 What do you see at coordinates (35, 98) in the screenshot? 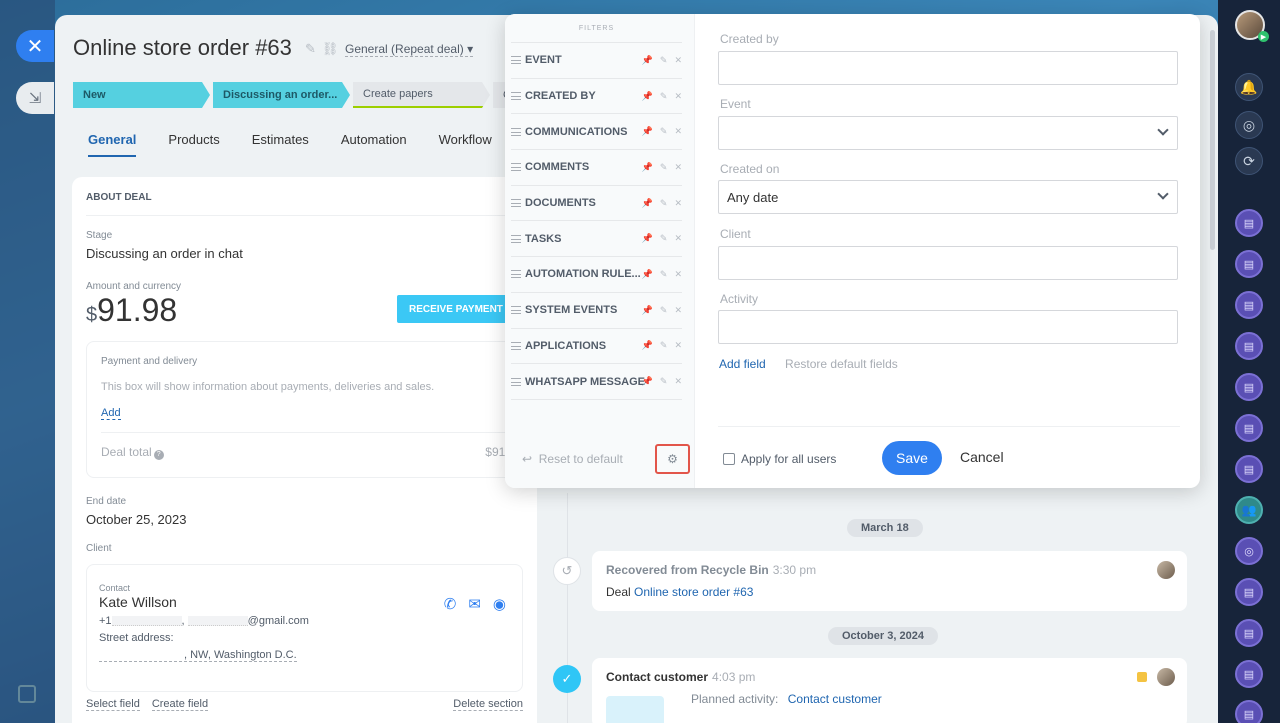
I see `collapse-icon: ⇲` at bounding box center [35, 98].